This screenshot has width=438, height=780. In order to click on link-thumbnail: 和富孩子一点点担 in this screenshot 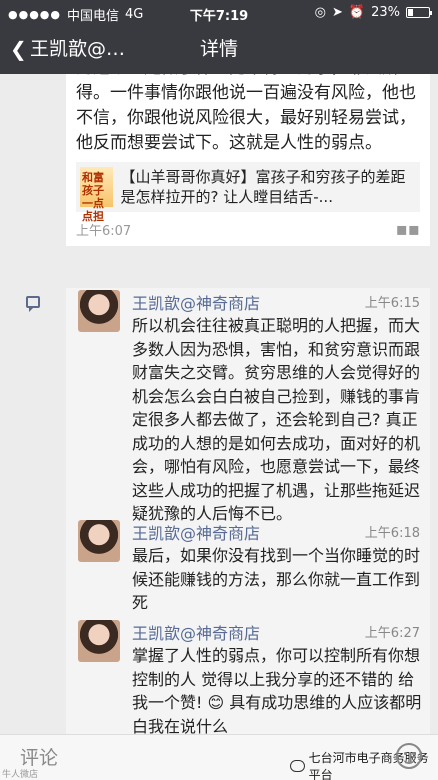, I will do `click(96, 195)`.